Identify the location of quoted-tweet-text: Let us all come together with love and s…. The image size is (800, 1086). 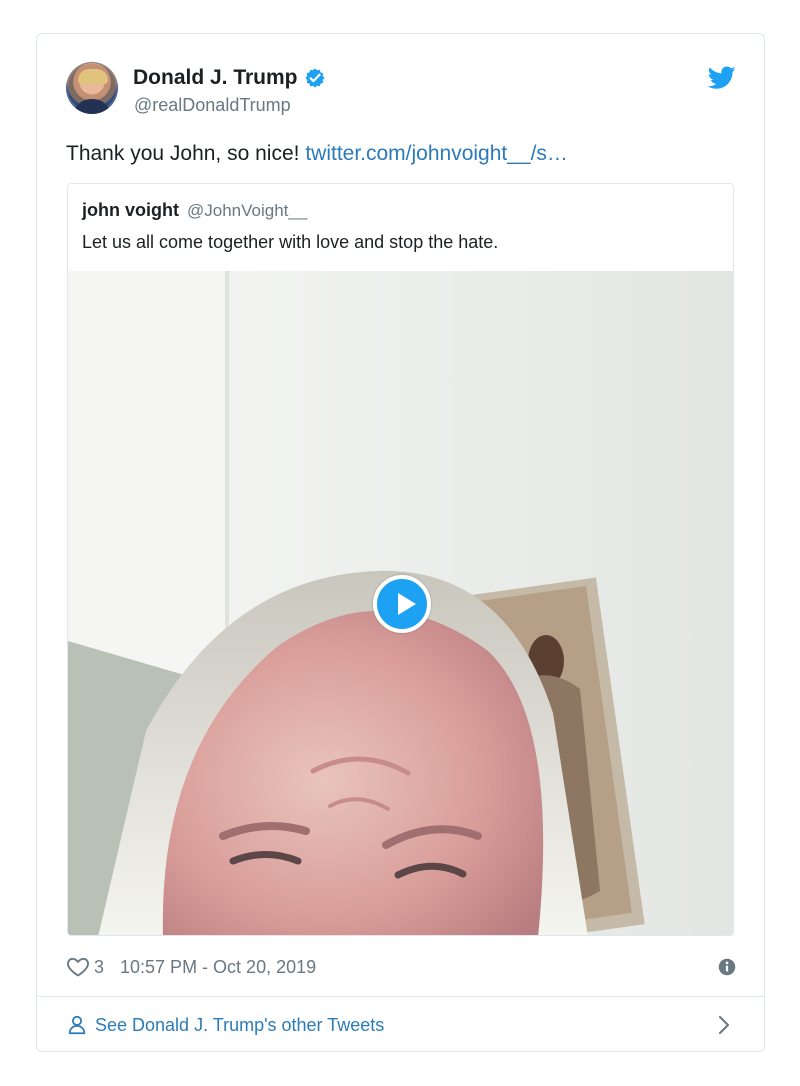
(290, 242).